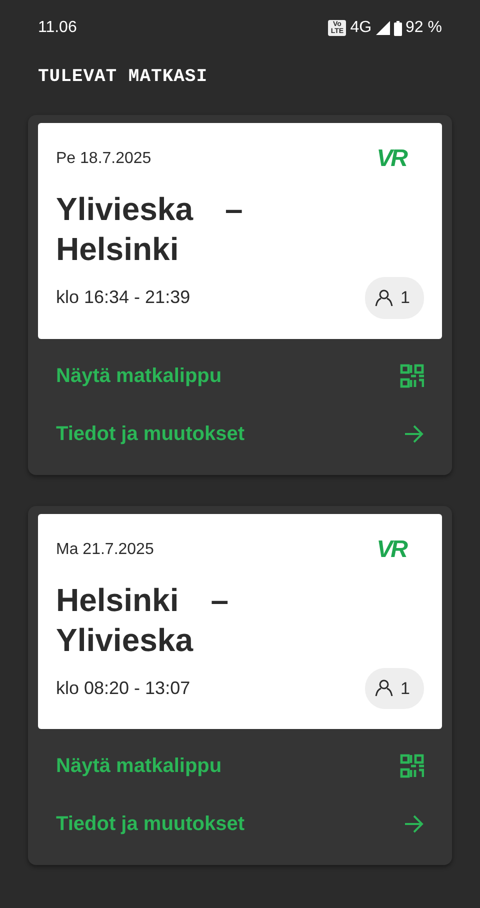  What do you see at coordinates (124, 209) in the screenshot?
I see `origin-station: Ylivieska` at bounding box center [124, 209].